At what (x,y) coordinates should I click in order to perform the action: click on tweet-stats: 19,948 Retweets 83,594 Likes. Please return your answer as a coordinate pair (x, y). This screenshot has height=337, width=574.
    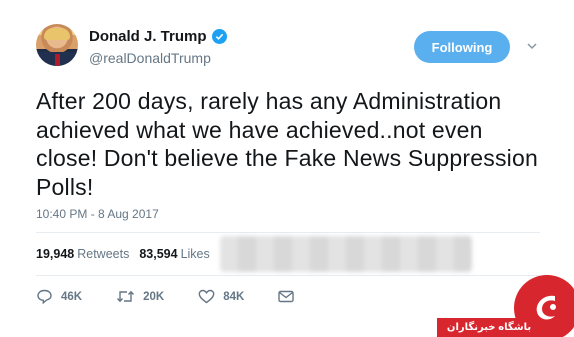
    Looking at the image, I should click on (123, 254).